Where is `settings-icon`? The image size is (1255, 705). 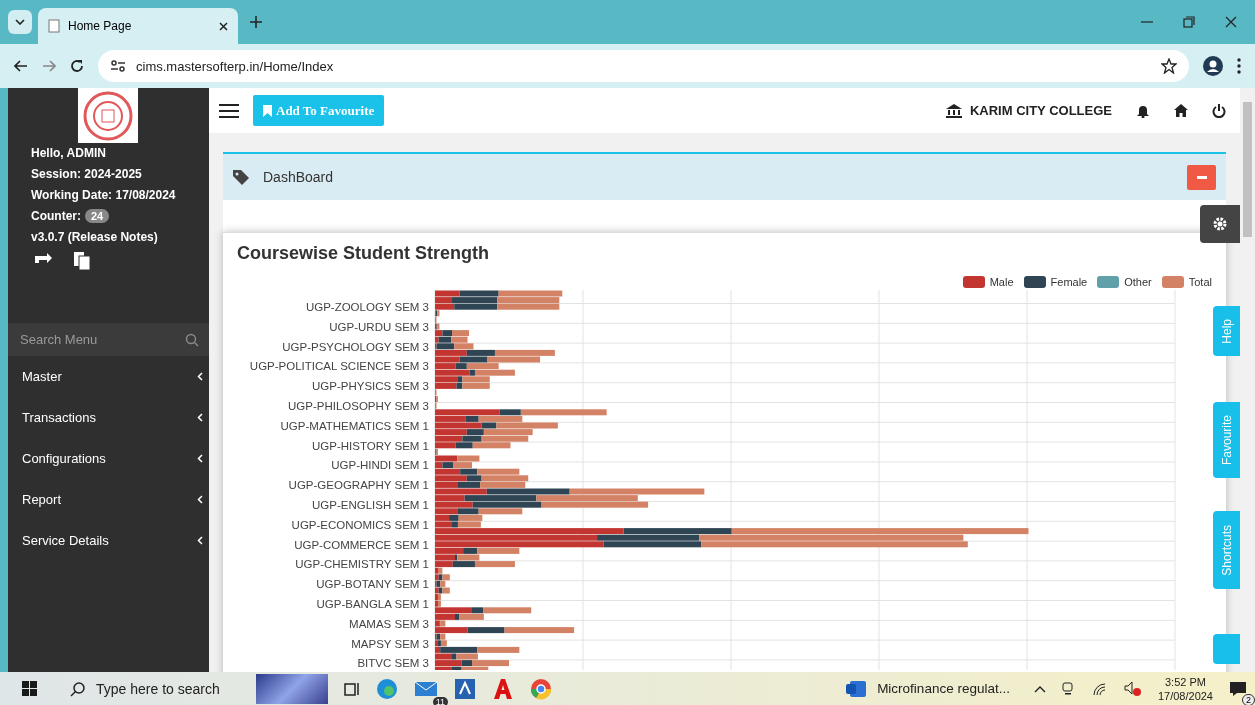
settings-icon is located at coordinates (1220, 224).